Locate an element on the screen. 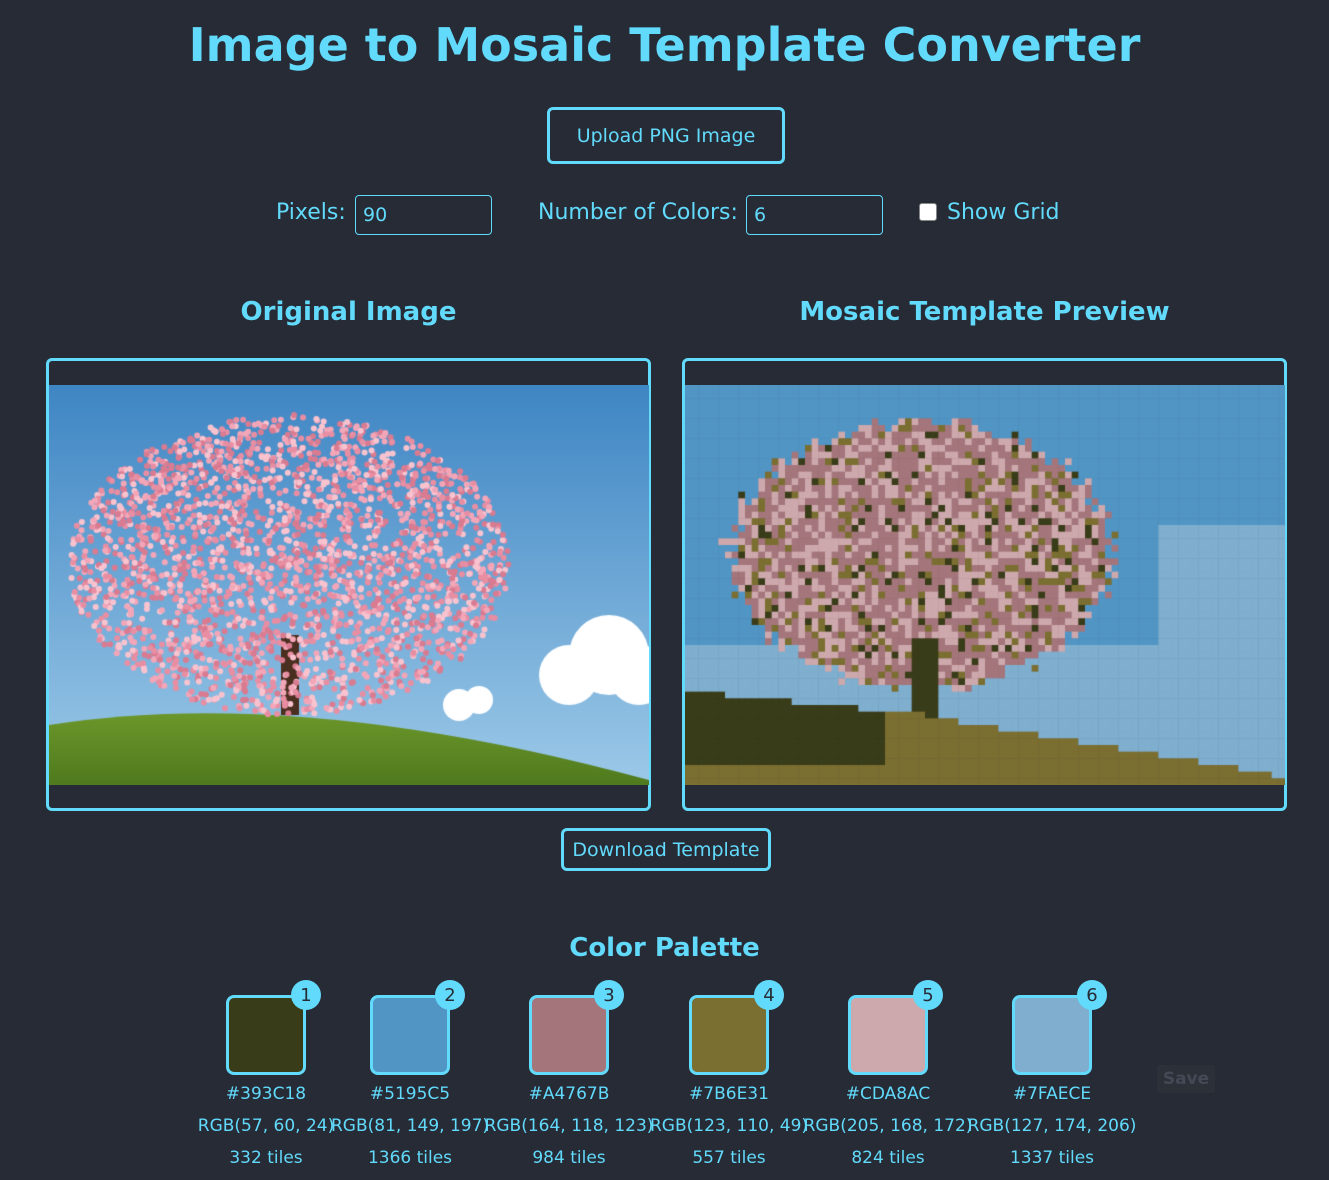 This screenshot has width=1329, height=1180. pixels-label: Pixels: is located at coordinates (311, 212).